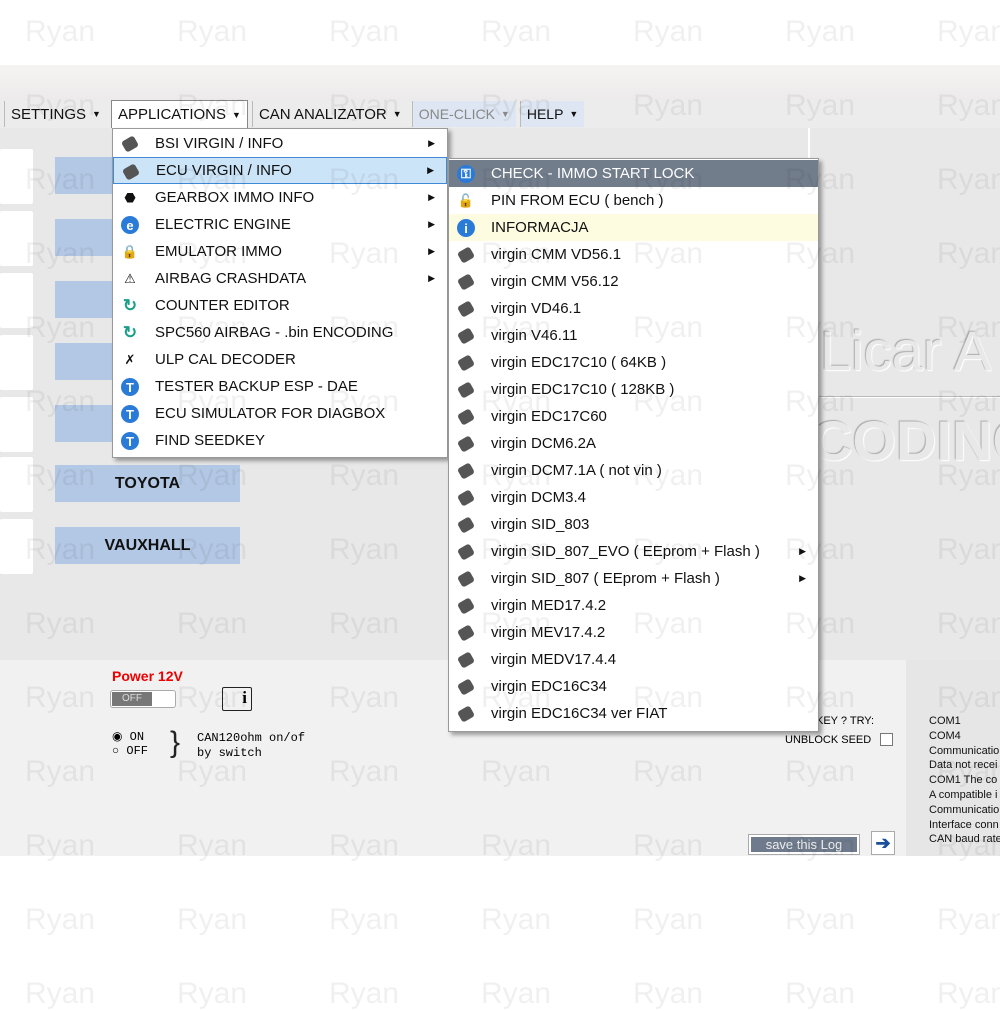 The image size is (1000, 1011). I want to click on menu-item: ⚿ CHECK - IMMO START LOCK, so click(633, 173).